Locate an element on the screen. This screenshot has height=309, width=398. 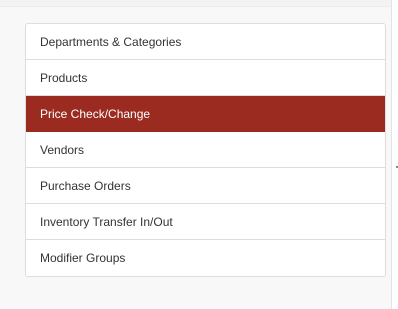
menu-item-vendors: Vendors is located at coordinates (205, 150).